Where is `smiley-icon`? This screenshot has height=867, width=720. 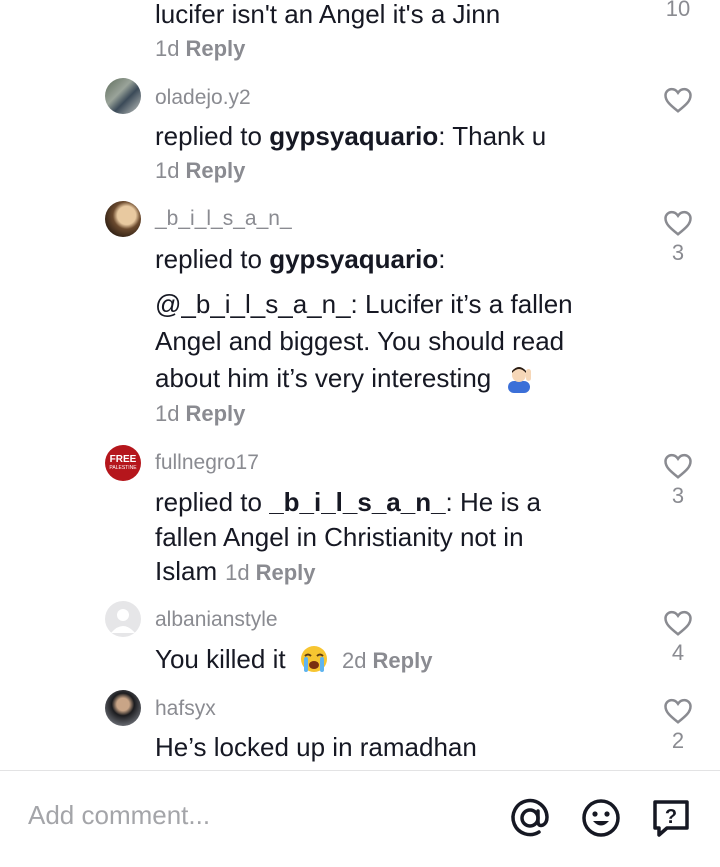
smiley-icon is located at coordinates (601, 818).